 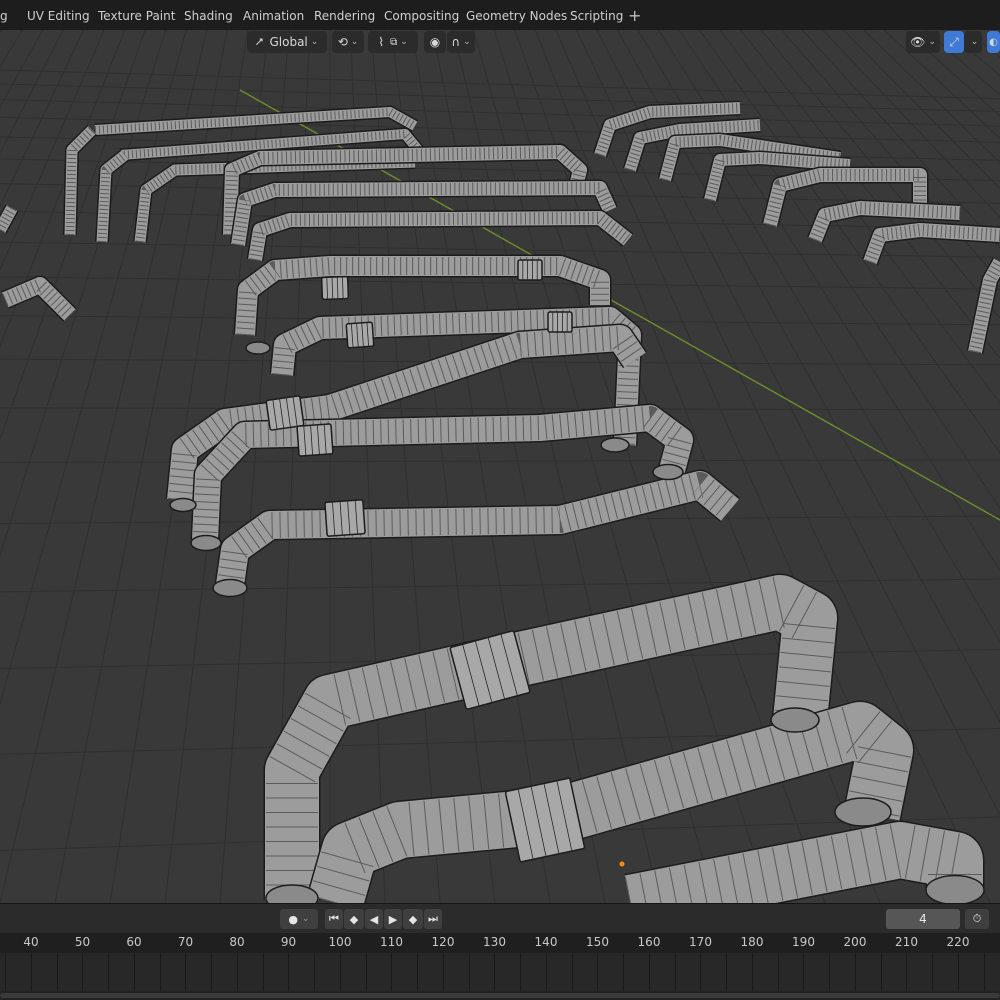 I want to click on transform-orientation-label: Global, so click(x=288, y=42).